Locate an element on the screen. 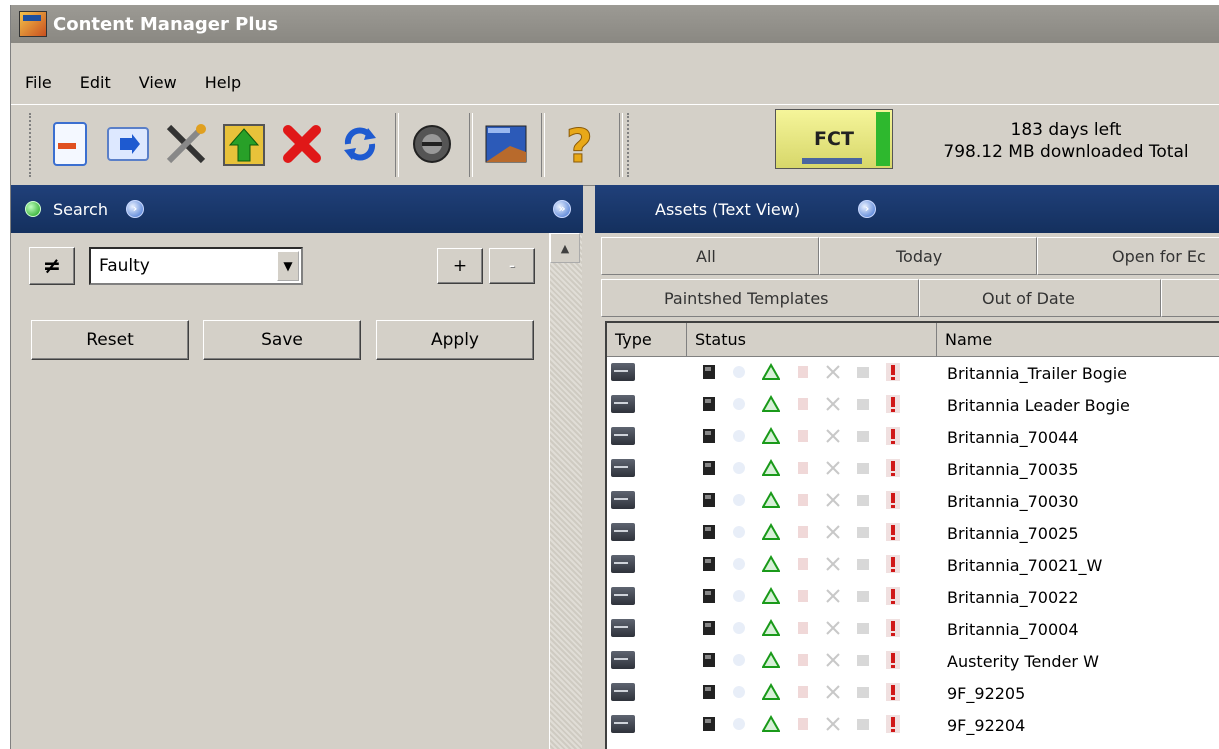 This screenshot has width=1219, height=749. table-row: Britannia_Trailer Bogie is located at coordinates (913, 373).